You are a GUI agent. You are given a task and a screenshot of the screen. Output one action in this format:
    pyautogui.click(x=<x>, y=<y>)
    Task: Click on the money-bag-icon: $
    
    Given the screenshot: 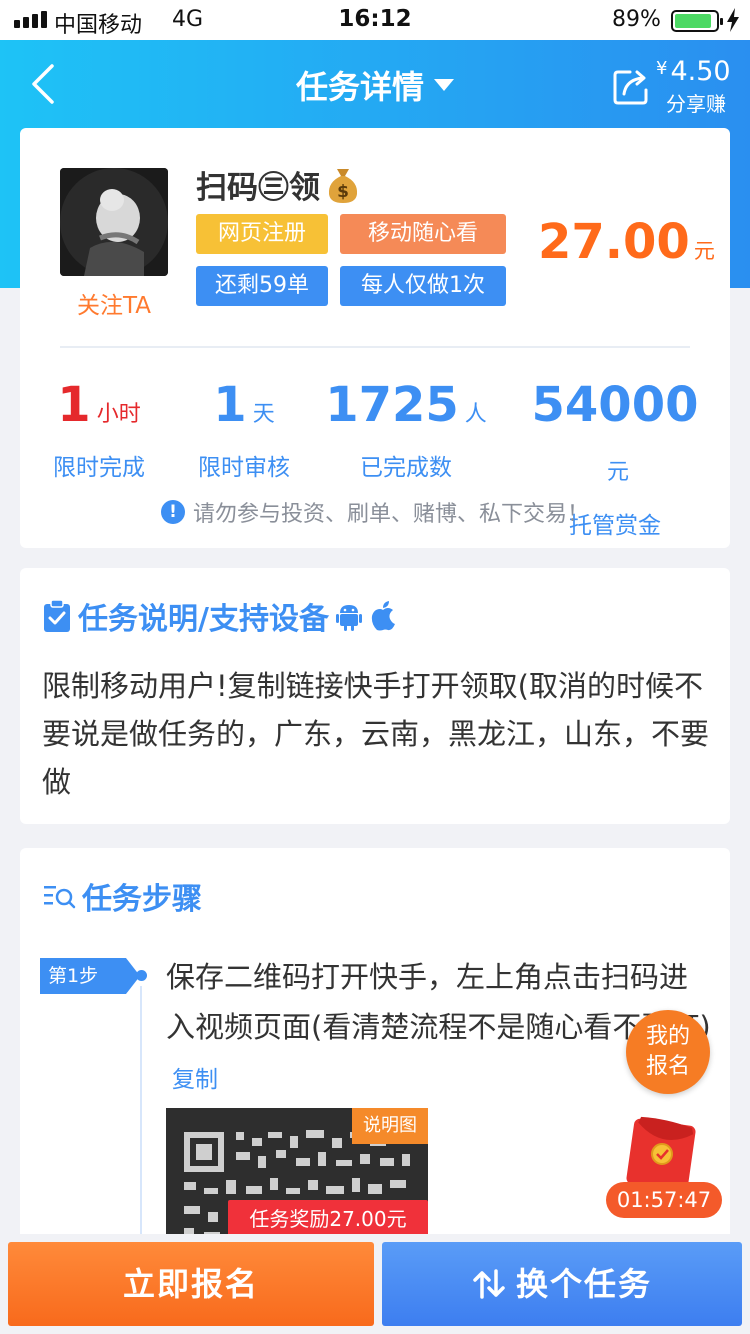 What is the action you would take?
    pyautogui.click(x=343, y=185)
    